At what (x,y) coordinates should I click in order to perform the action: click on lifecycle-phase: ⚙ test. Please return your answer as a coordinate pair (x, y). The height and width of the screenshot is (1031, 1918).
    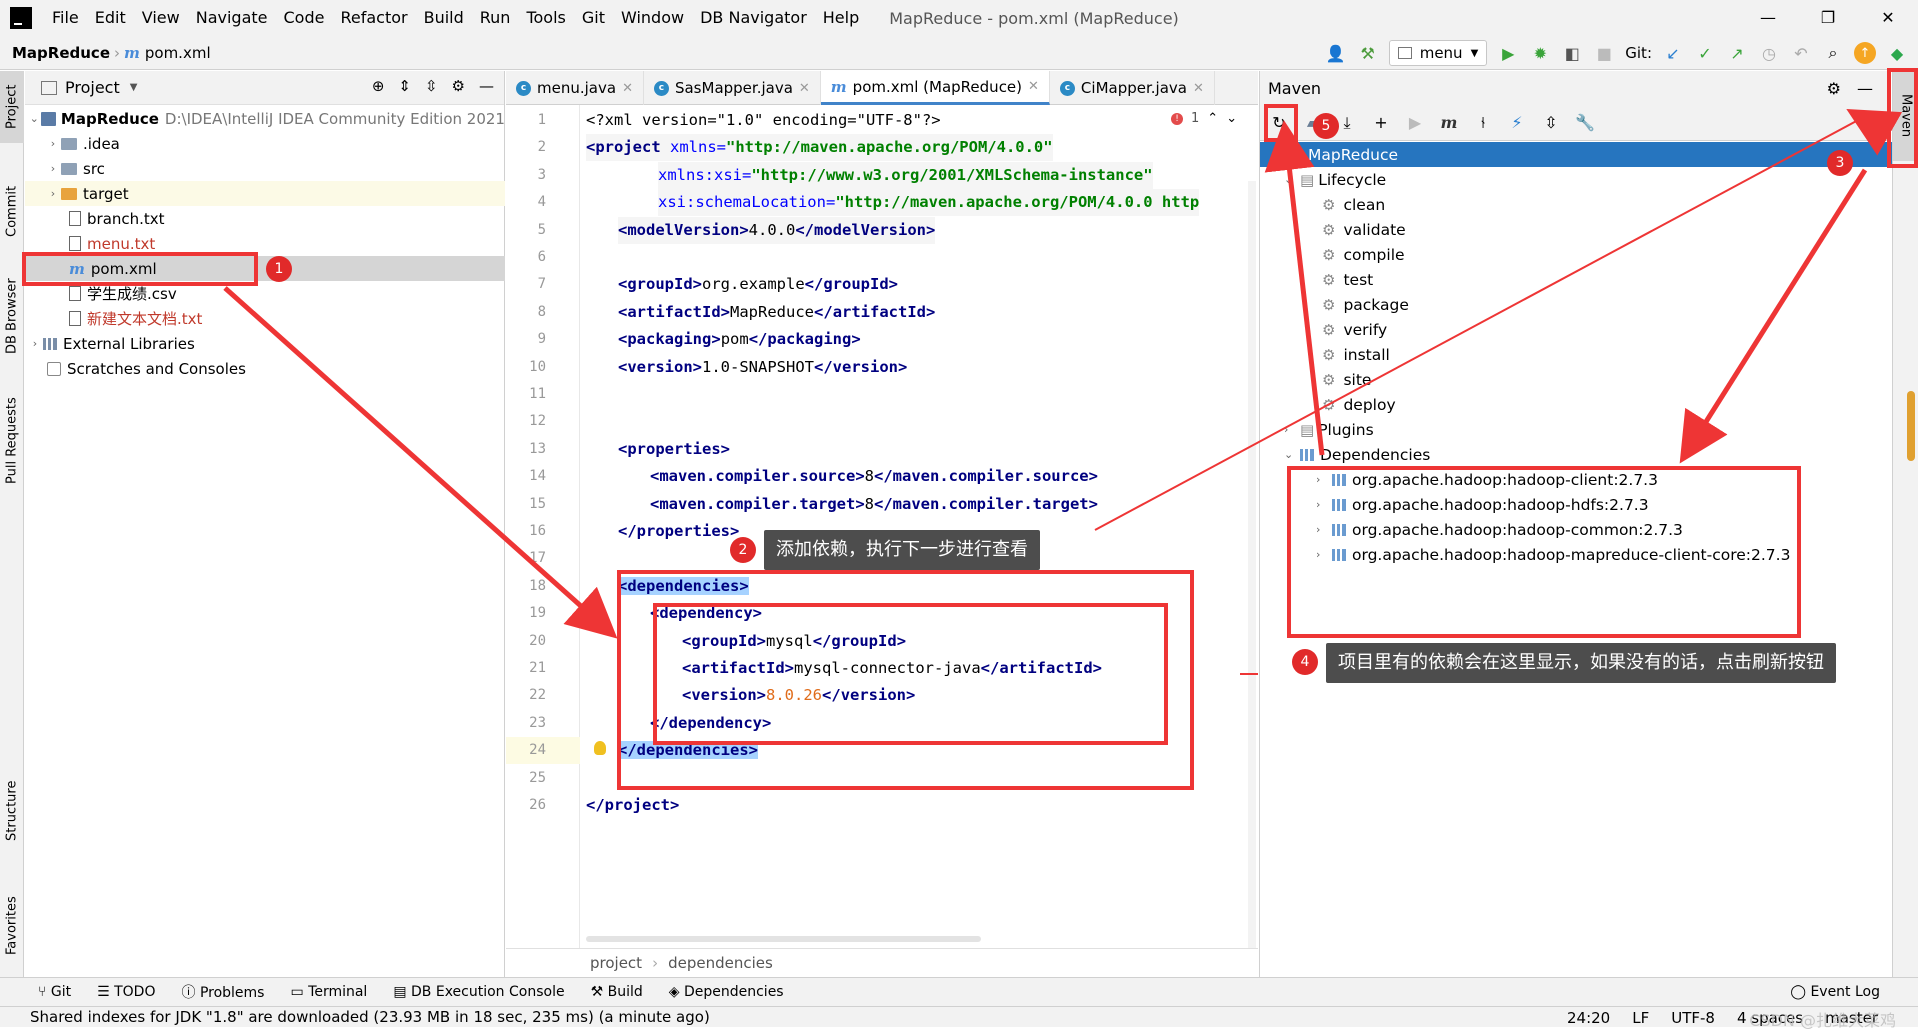
    Looking at the image, I should click on (1576, 279).